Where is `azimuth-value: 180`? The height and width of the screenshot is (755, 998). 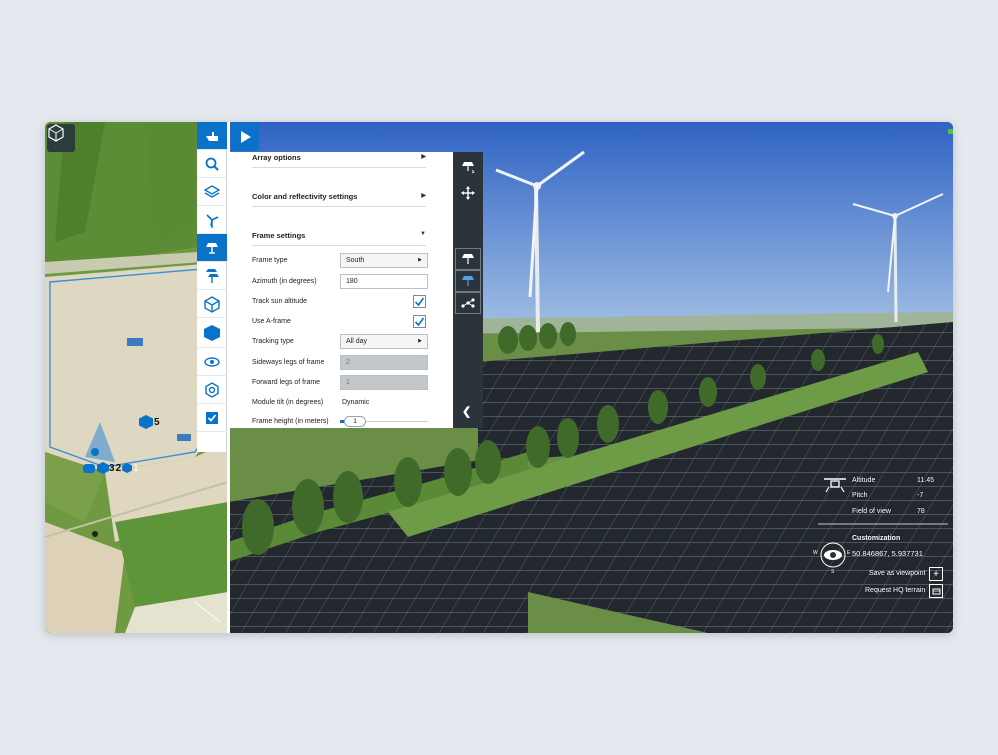 azimuth-value: 180 is located at coordinates (352, 281).